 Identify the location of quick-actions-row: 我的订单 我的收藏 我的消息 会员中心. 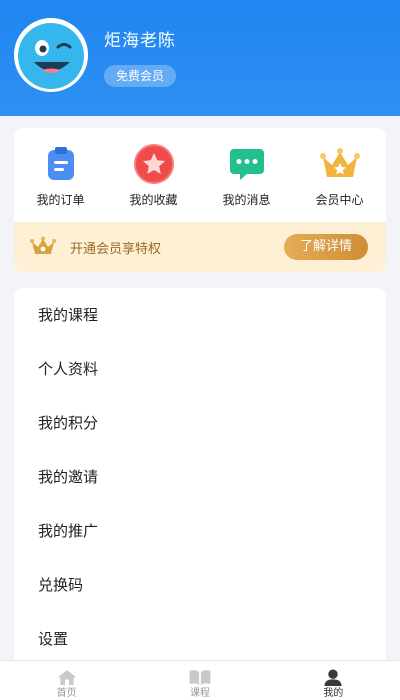
(200, 179).